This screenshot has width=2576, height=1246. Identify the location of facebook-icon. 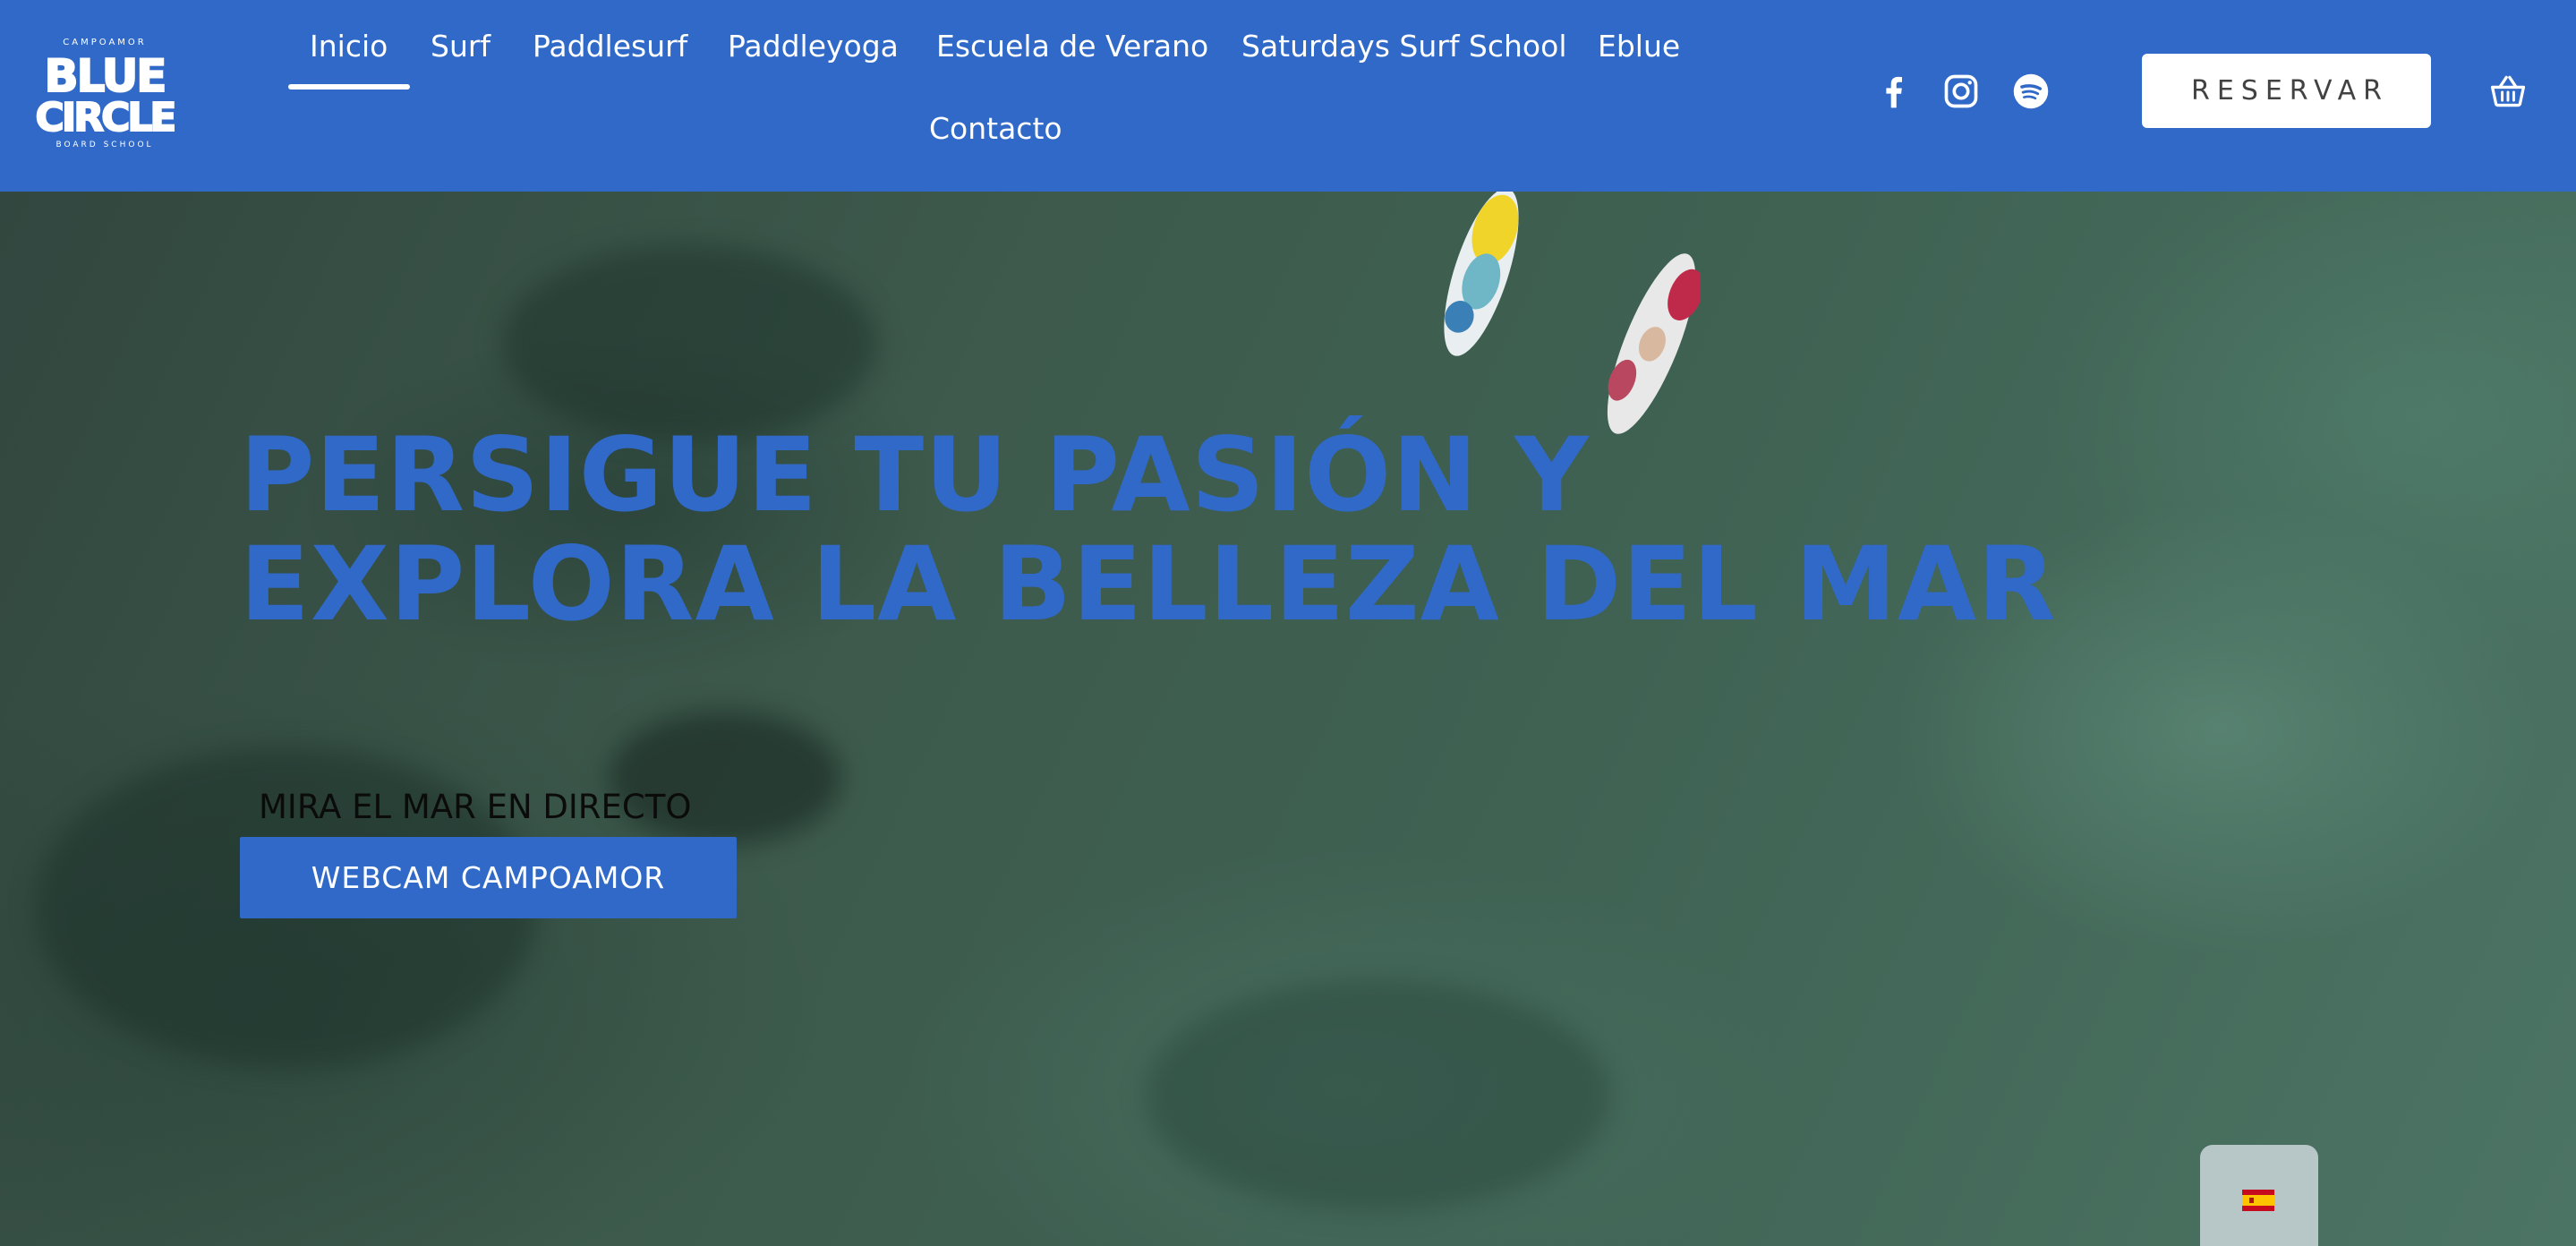
(1894, 91).